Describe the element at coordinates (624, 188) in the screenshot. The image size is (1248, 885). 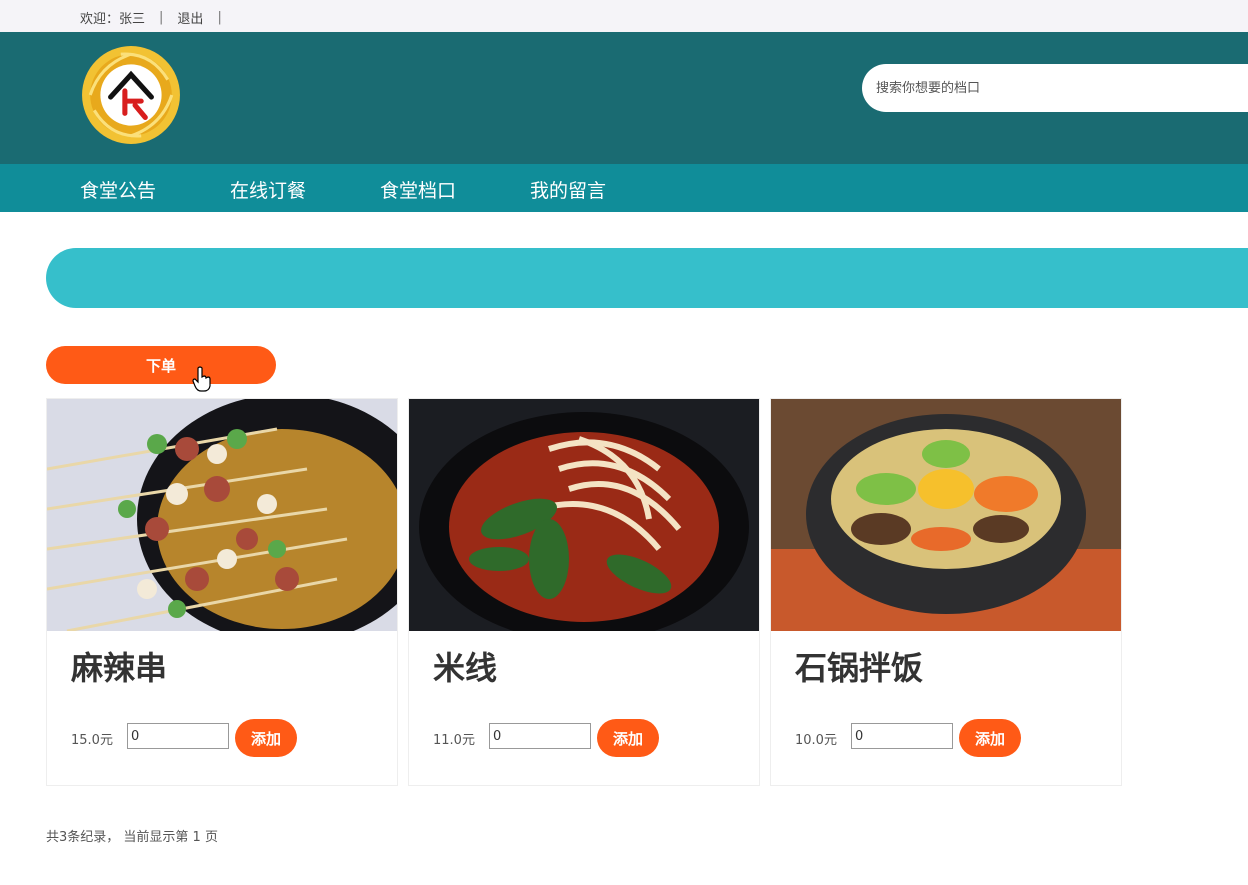
I see `main-nav: 食堂公告 在线订餐 食堂档口 我的留言` at that location.